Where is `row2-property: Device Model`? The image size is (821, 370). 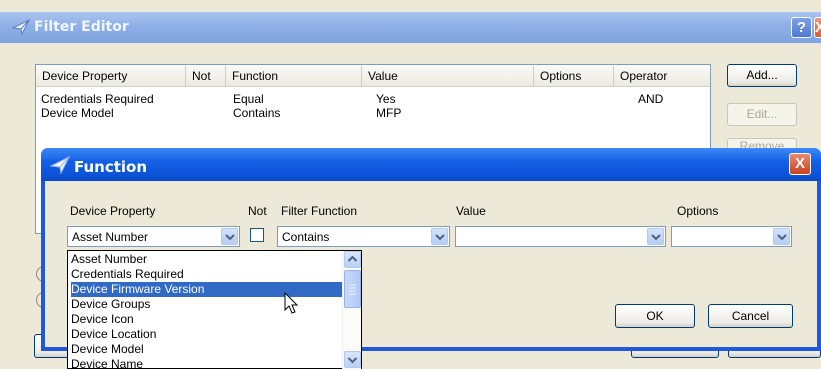 row2-property: Device Model is located at coordinates (77, 113).